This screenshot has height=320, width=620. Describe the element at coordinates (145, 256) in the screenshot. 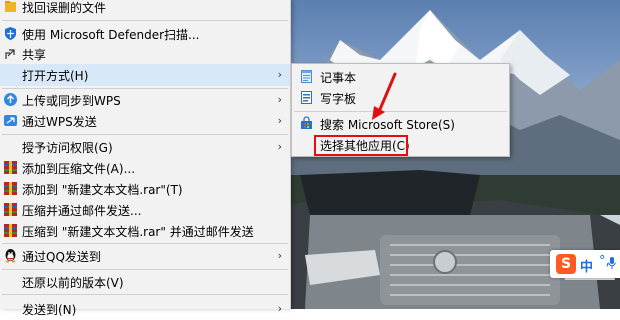

I see `menu-item-send-via-qq: 通过QQ发送到 ›` at that location.